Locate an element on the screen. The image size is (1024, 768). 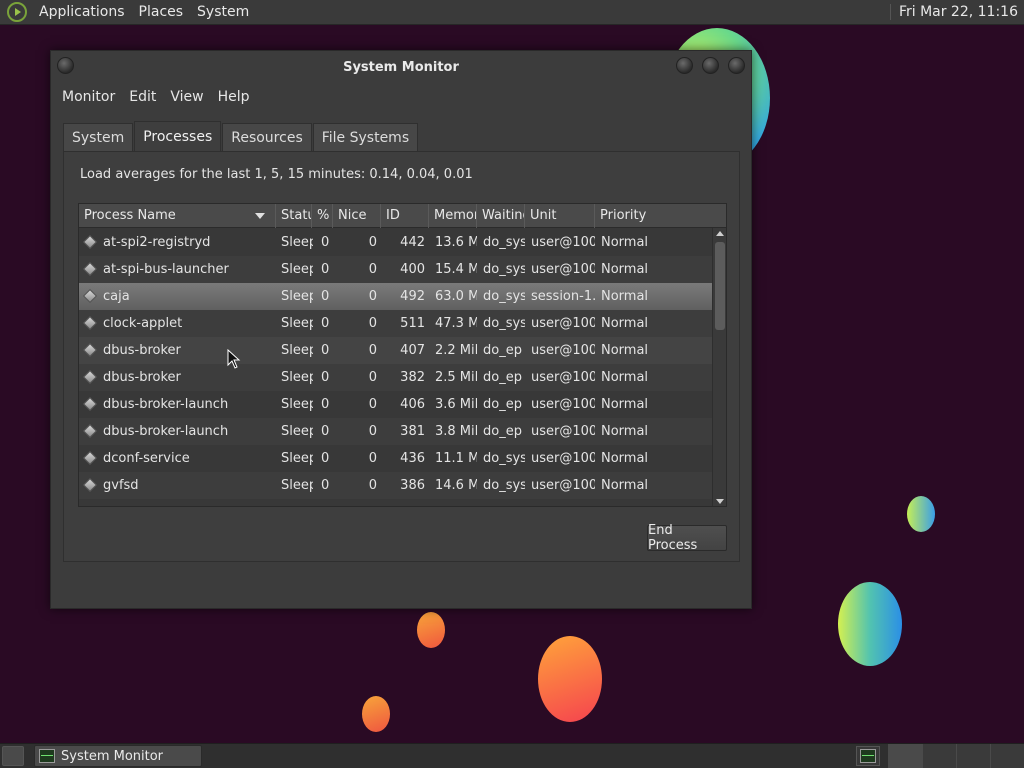
scrollbar-thumb is located at coordinates (720, 286).